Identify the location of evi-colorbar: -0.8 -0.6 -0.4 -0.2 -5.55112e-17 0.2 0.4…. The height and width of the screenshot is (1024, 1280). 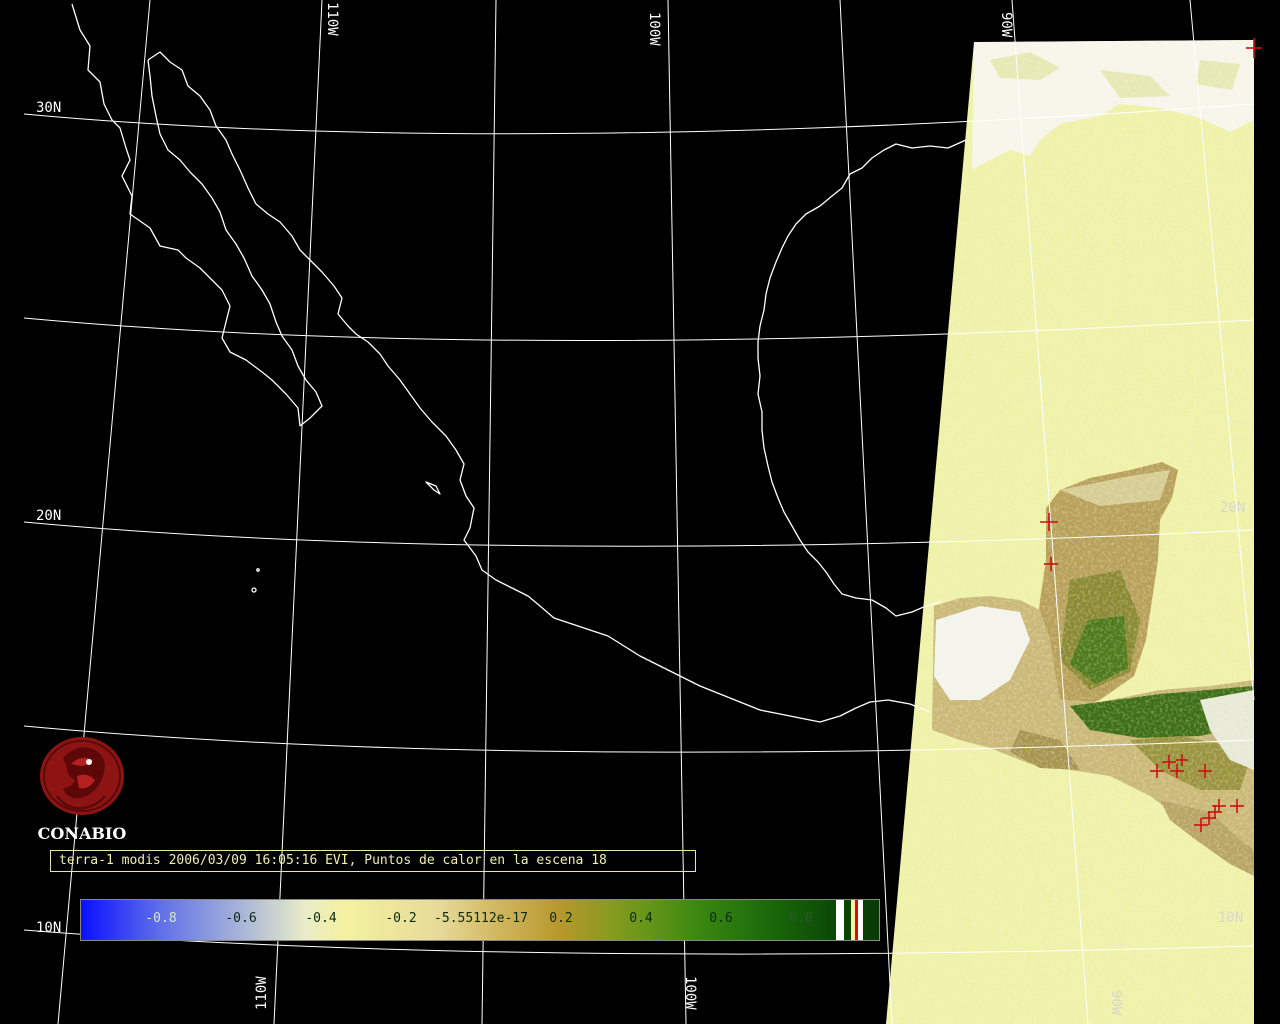
(480, 920).